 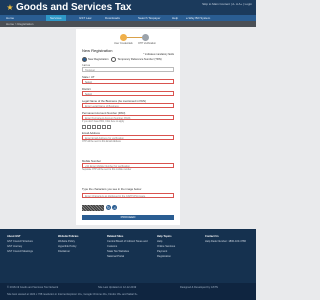 What do you see at coordinates (158, 54) in the screenshot?
I see `mandatory-note: * indicates mandatory fields` at bounding box center [158, 54].